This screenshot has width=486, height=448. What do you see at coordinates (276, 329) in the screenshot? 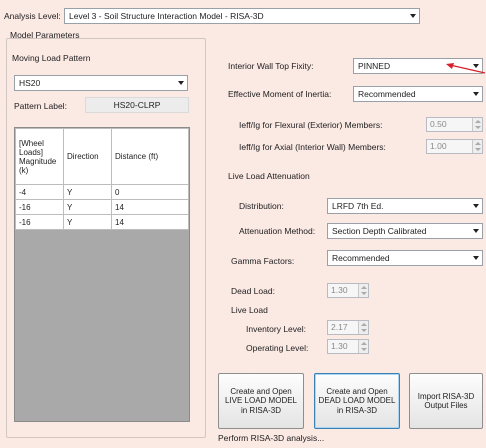
I see `inventory-level-label: Inventory Level:` at bounding box center [276, 329].